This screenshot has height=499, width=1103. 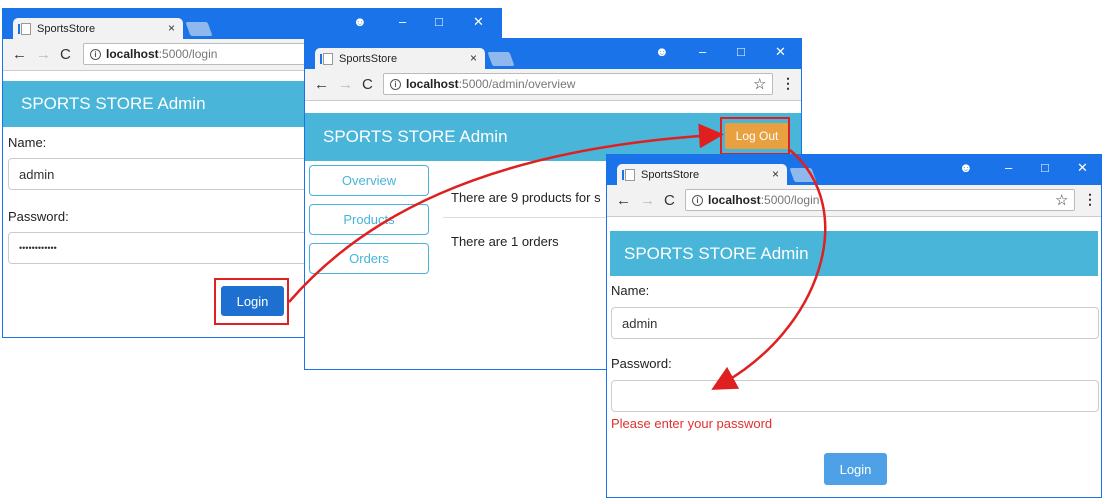 I want to click on nav-orders-label: Orders, so click(x=369, y=258).